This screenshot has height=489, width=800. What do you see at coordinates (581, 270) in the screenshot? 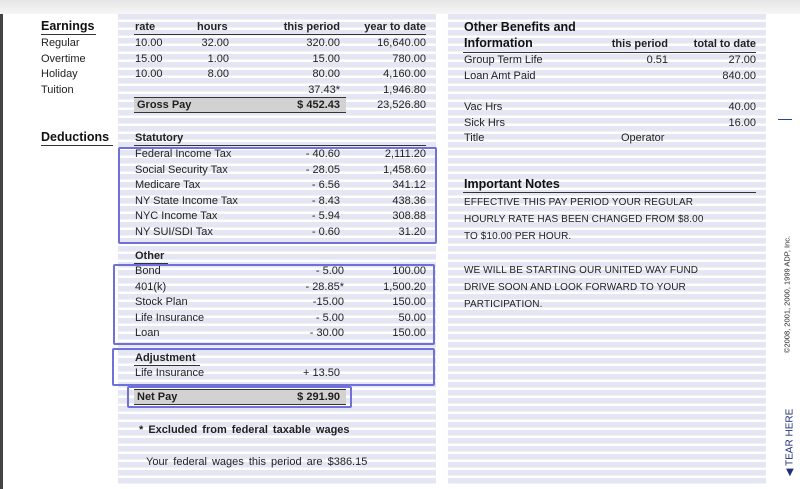
I see `note-line: WE WILL BE STARTING OUR UNITED WAY FUND` at bounding box center [581, 270].